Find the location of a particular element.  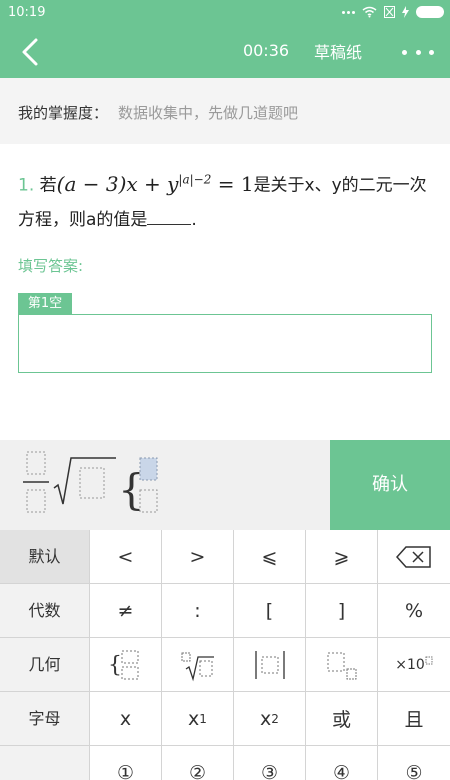

battery-icon is located at coordinates (430, 12).